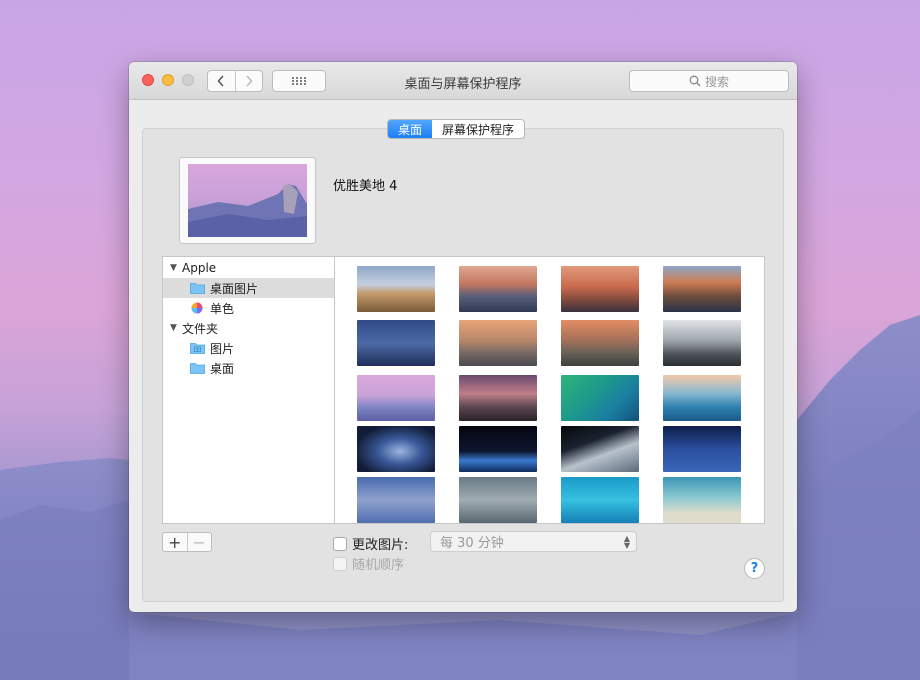  What do you see at coordinates (378, 565) in the screenshot?
I see `random-order-label: 随机顺序` at bounding box center [378, 565].